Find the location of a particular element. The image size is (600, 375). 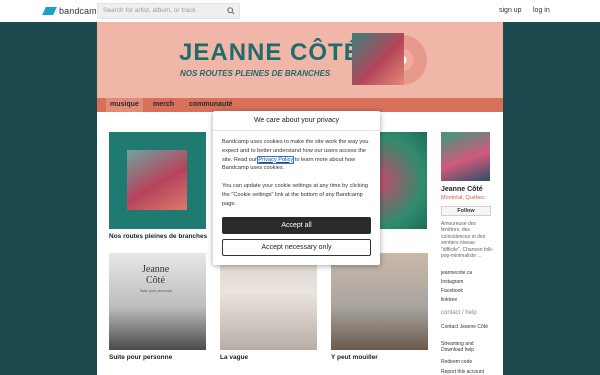

cookie-dialog-title: We care about your privacy is located at coordinates (296, 121).